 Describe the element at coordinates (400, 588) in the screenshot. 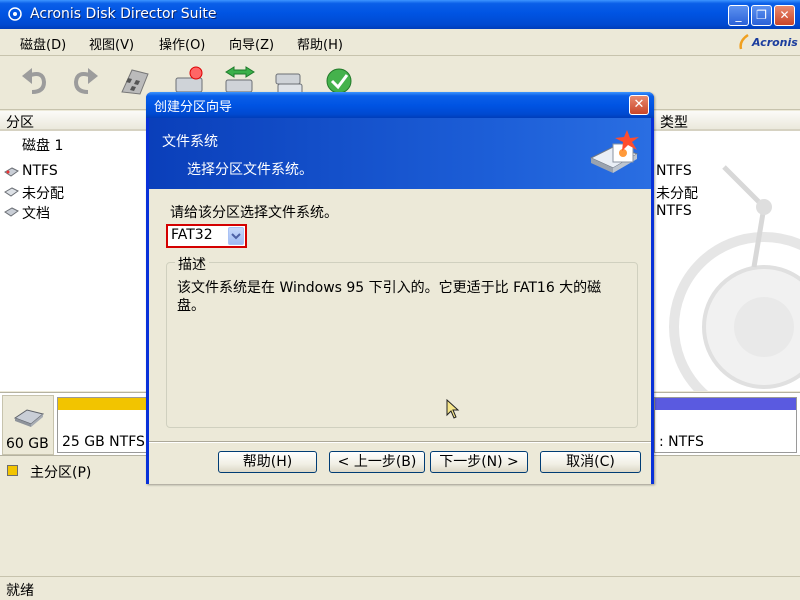

I see `status-bar: 就绪` at that location.